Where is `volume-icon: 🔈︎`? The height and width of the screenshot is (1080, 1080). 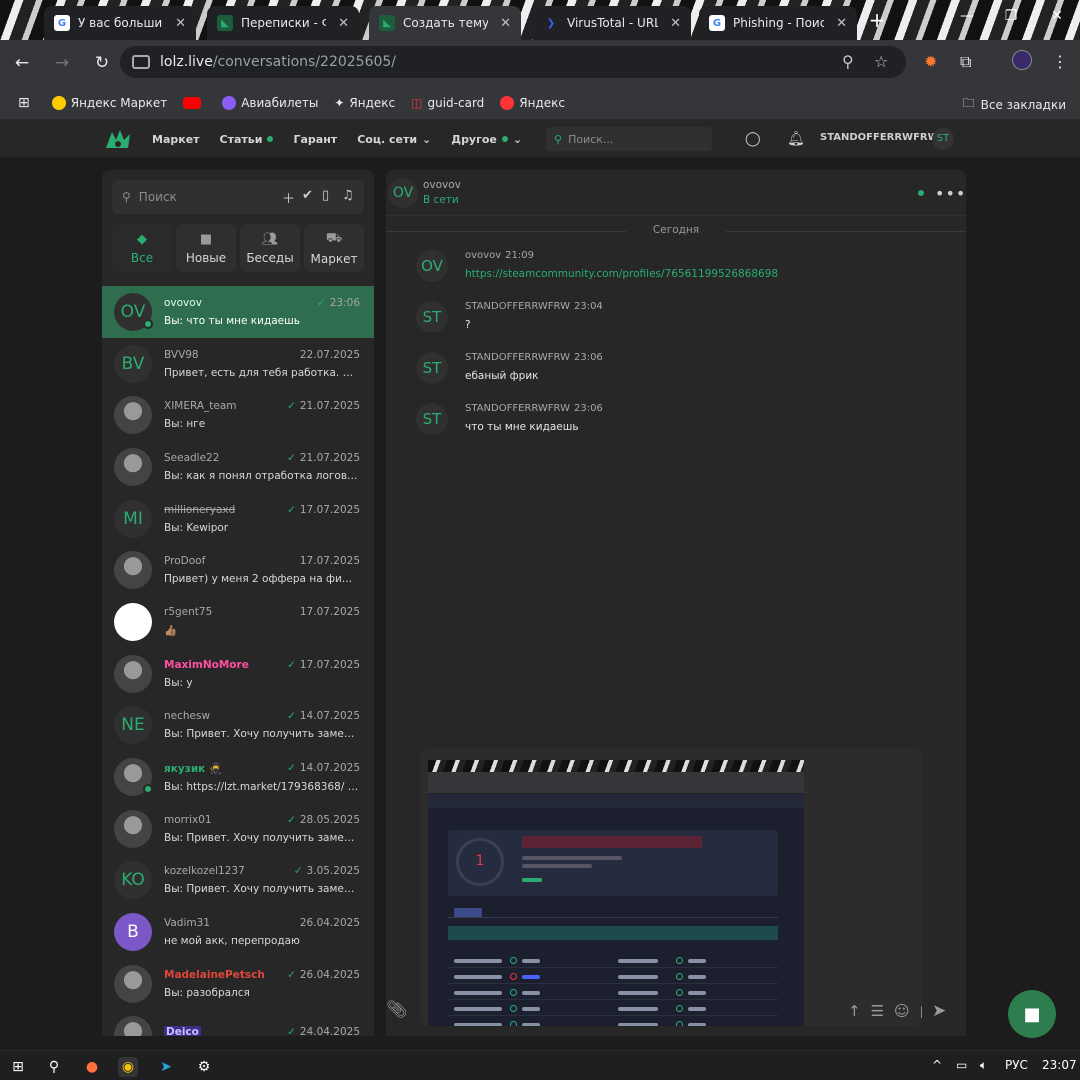 volume-icon: 🔈︎ is located at coordinates (983, 1065).